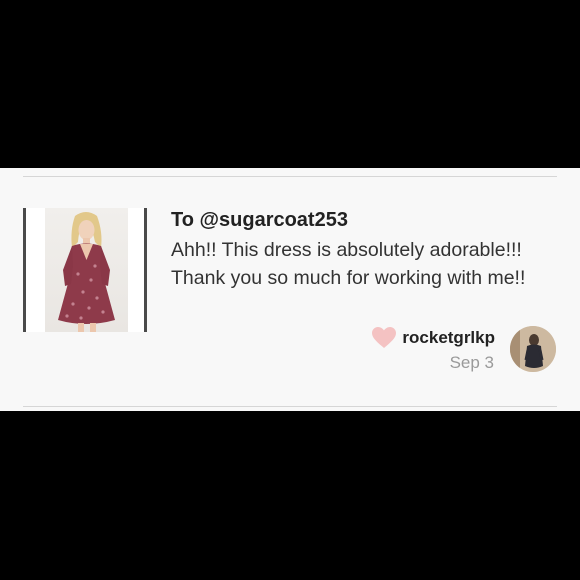 The width and height of the screenshot is (580, 580). I want to click on listing-thumbnail, so click(85, 270).